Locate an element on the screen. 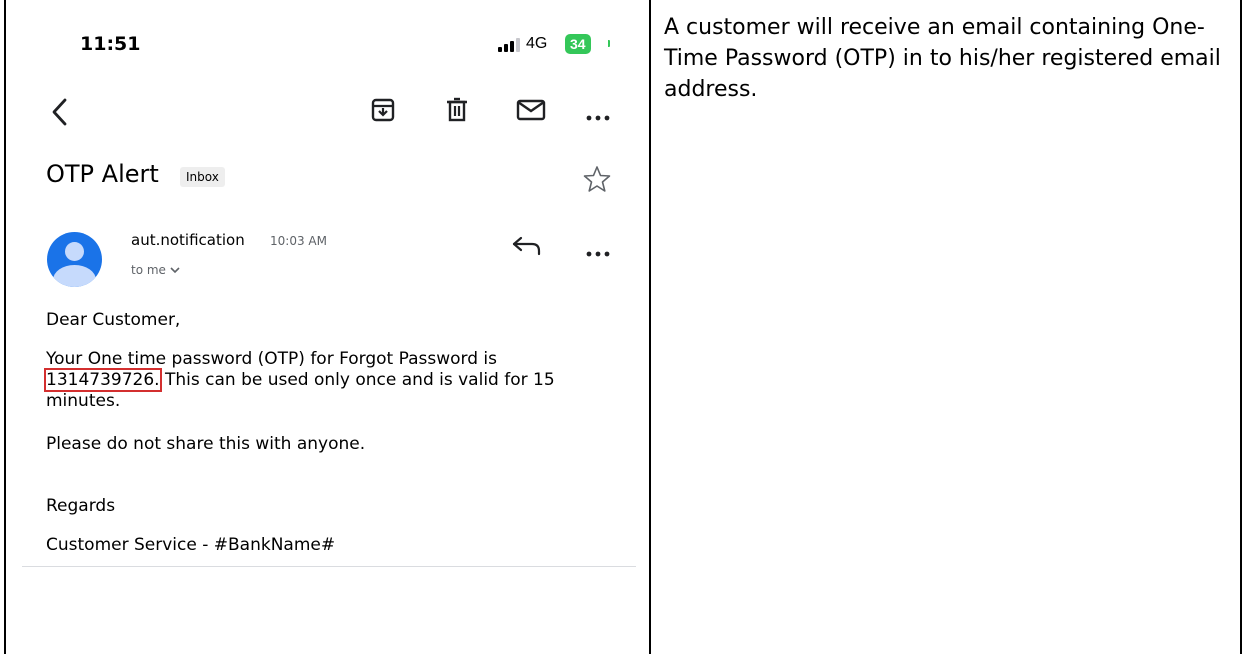 Image resolution: width=1253 pixels, height=654 pixels. recipient-toggle: to me is located at coordinates (155, 270).